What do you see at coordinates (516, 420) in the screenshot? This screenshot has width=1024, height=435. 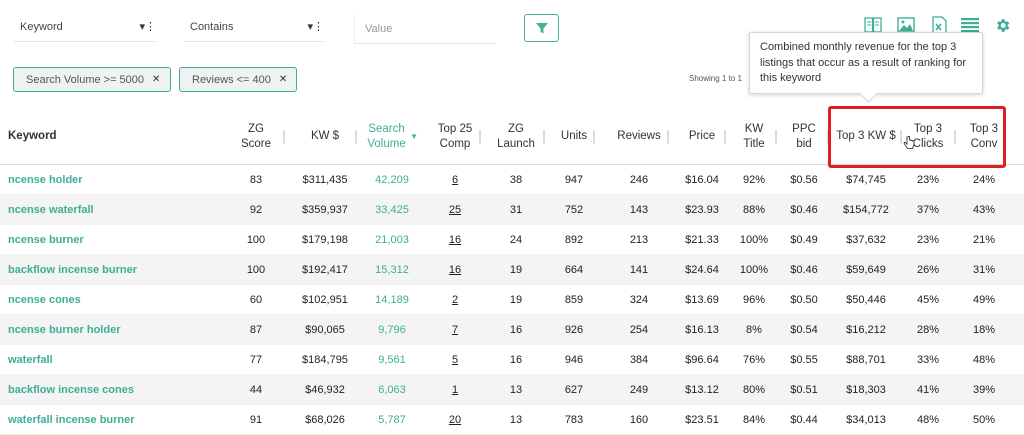 I see `table-cell-zg-launch: 13` at bounding box center [516, 420].